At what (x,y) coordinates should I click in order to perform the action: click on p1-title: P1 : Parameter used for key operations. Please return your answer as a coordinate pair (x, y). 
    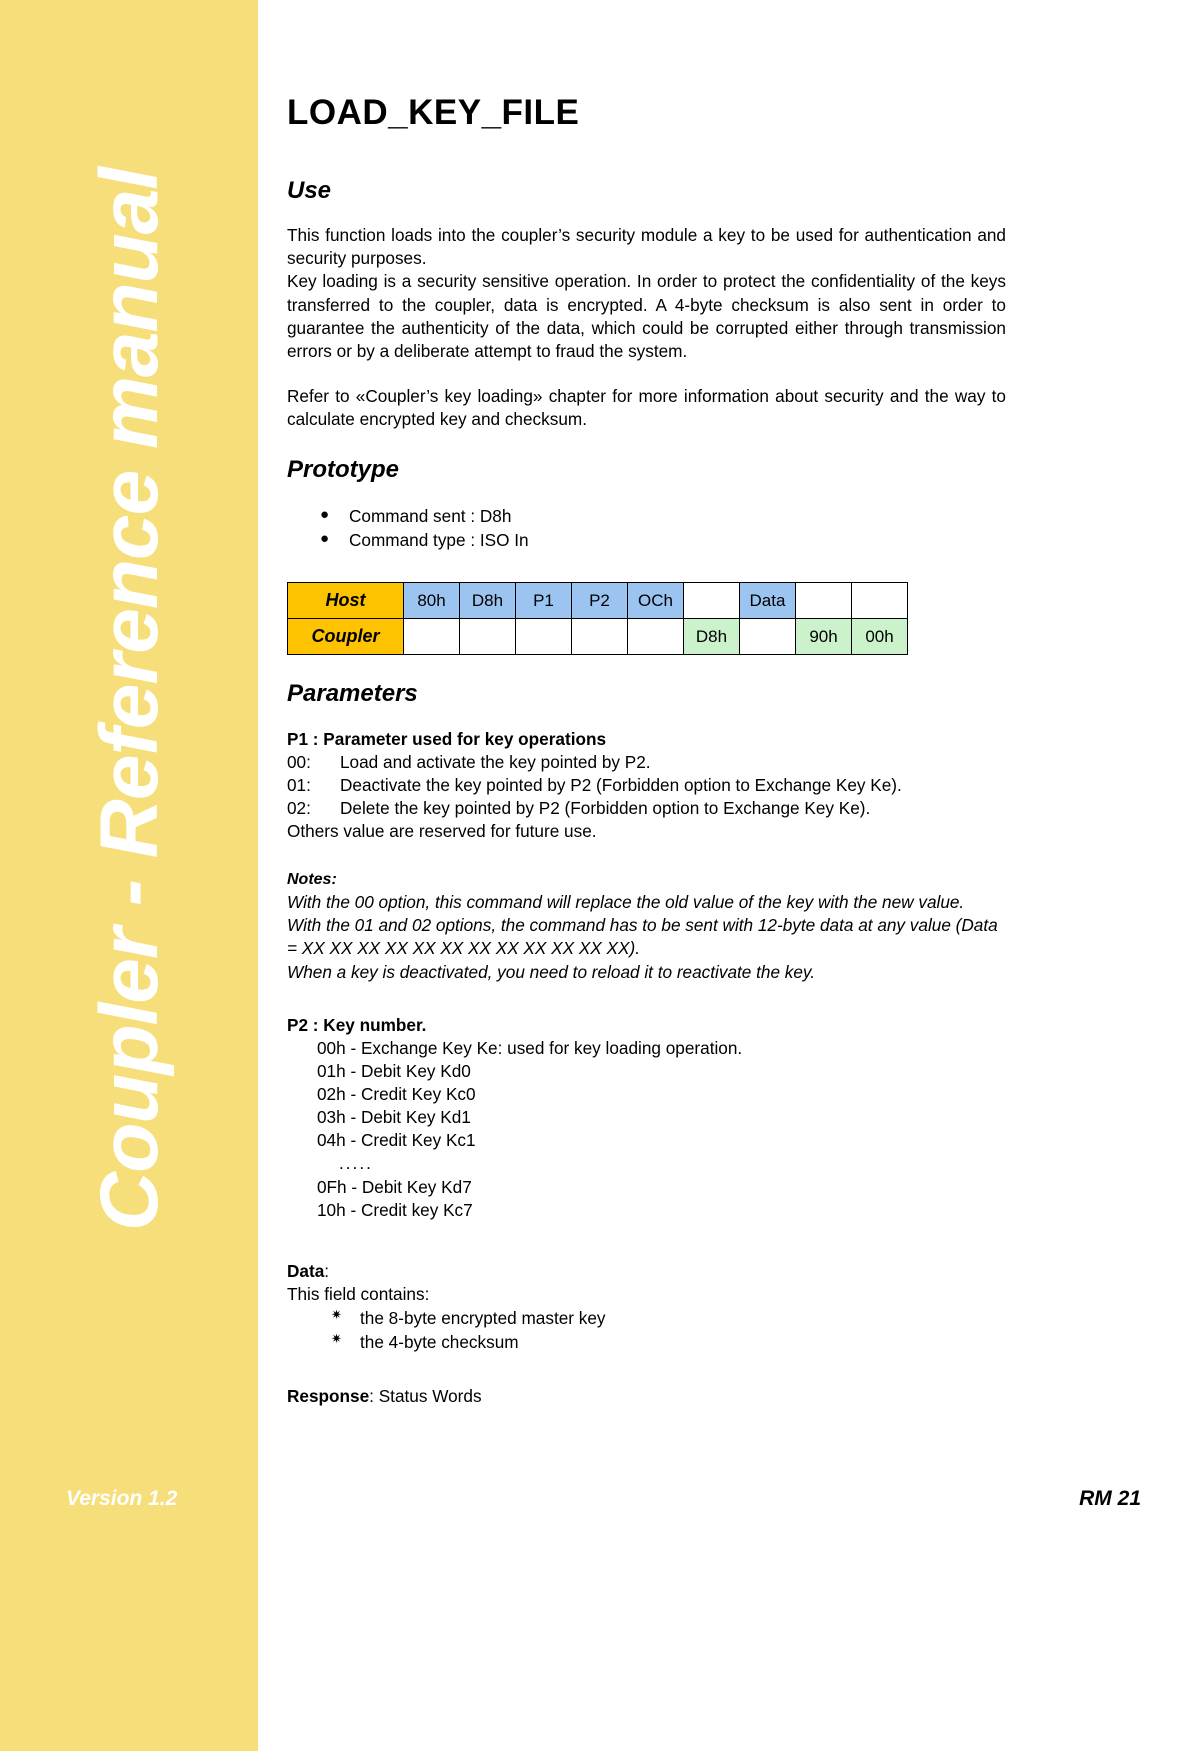
    Looking at the image, I should click on (447, 738).